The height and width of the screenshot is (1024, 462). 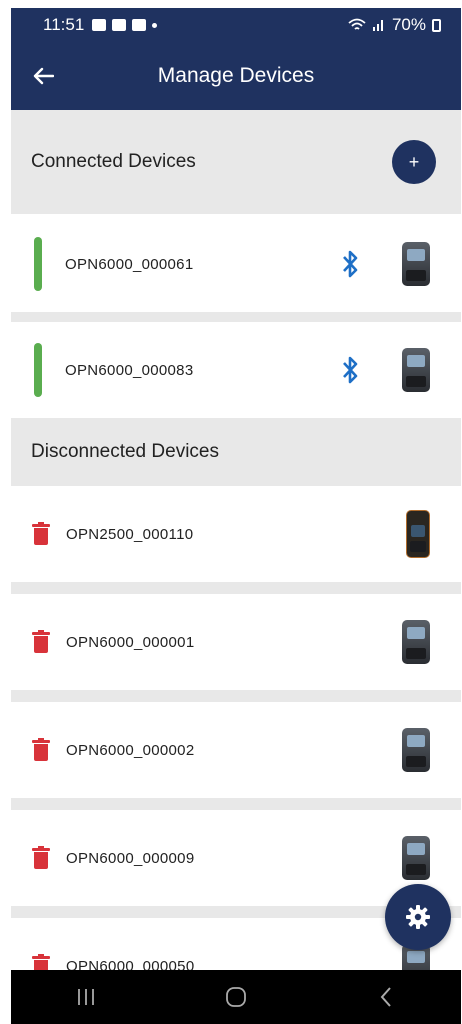 I want to click on back-button, so click(x=43, y=76).